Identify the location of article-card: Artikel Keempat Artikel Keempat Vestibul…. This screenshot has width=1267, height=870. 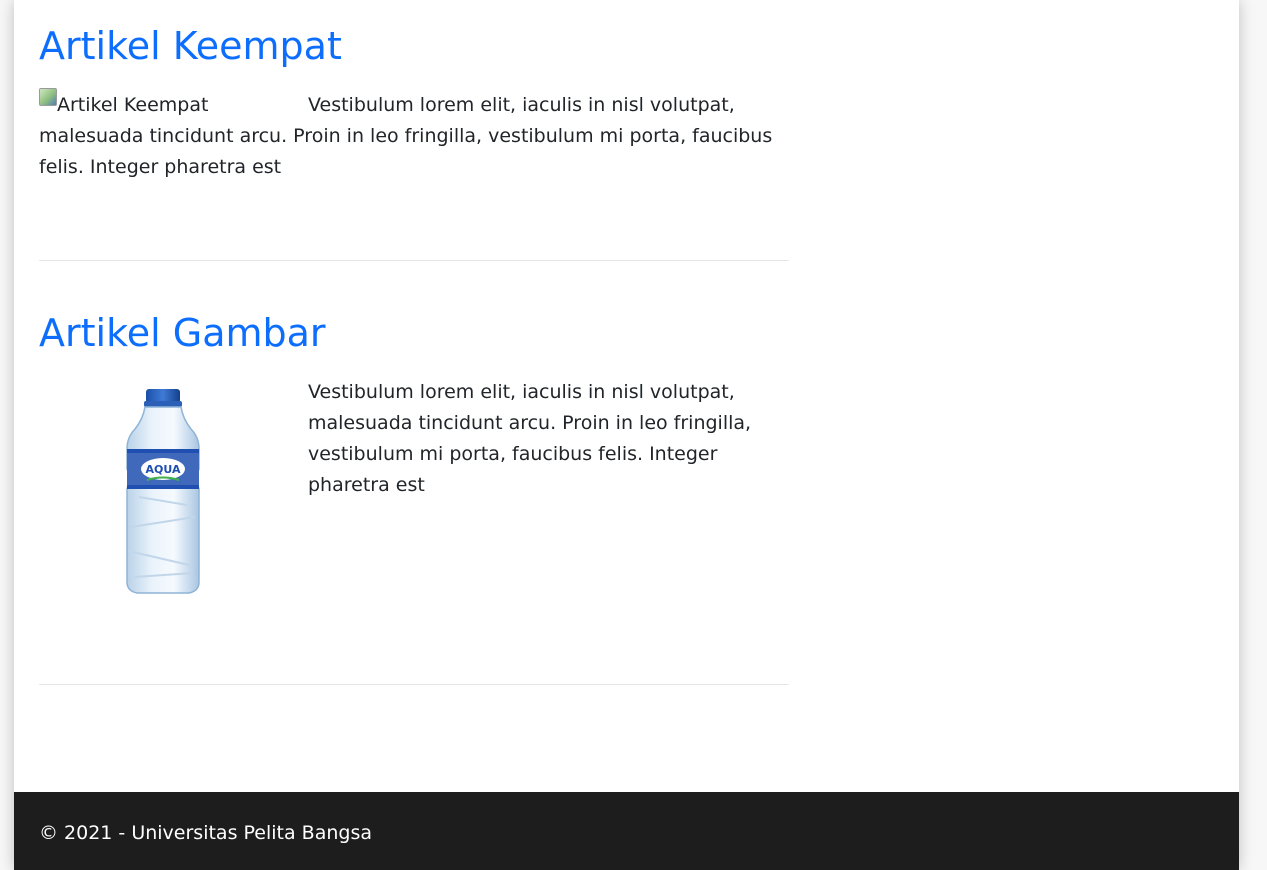
(414, 103).